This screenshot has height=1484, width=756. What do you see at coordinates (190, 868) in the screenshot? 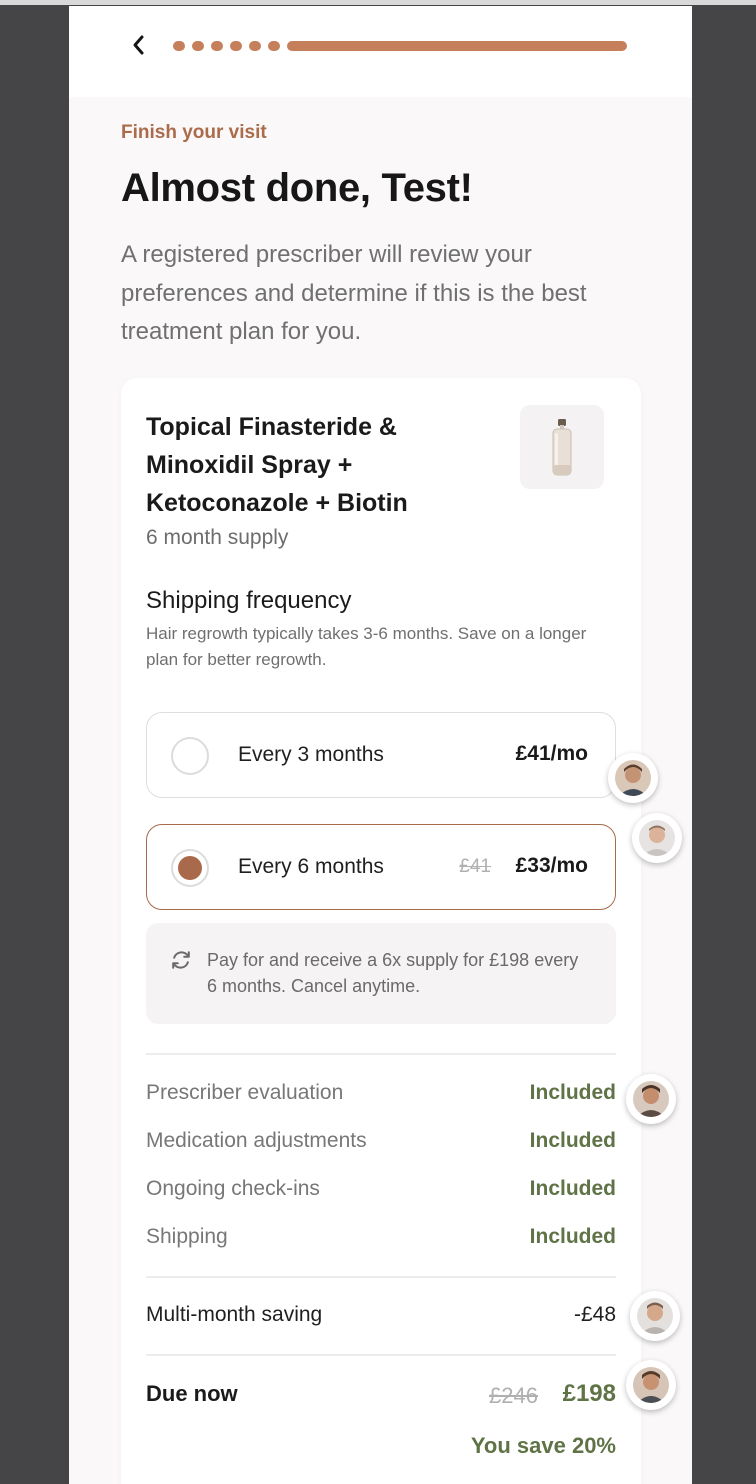
I see `radio-button-selected` at bounding box center [190, 868].